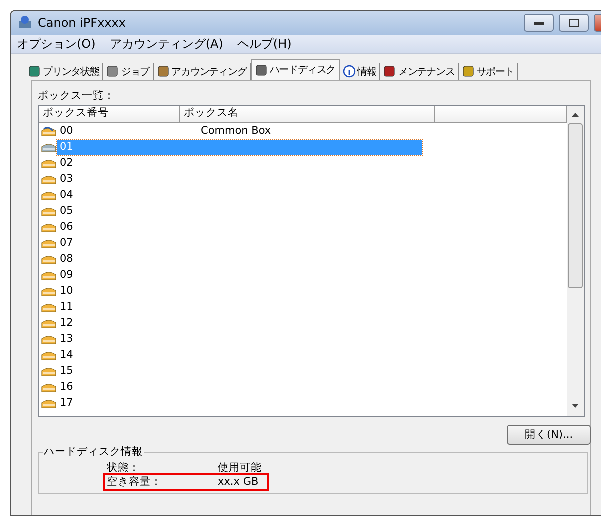  I want to click on group-title: ハードディスク情報, so click(93, 452).